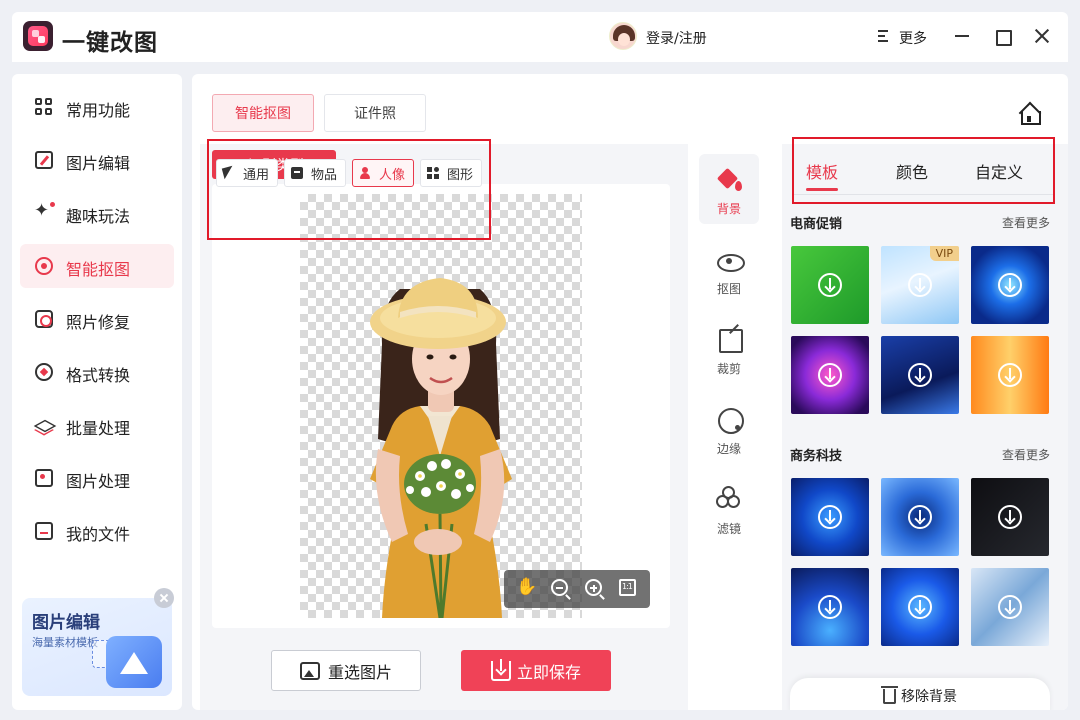 This screenshot has width=1080, height=720. I want to click on minimize-icon, so click(962, 36).